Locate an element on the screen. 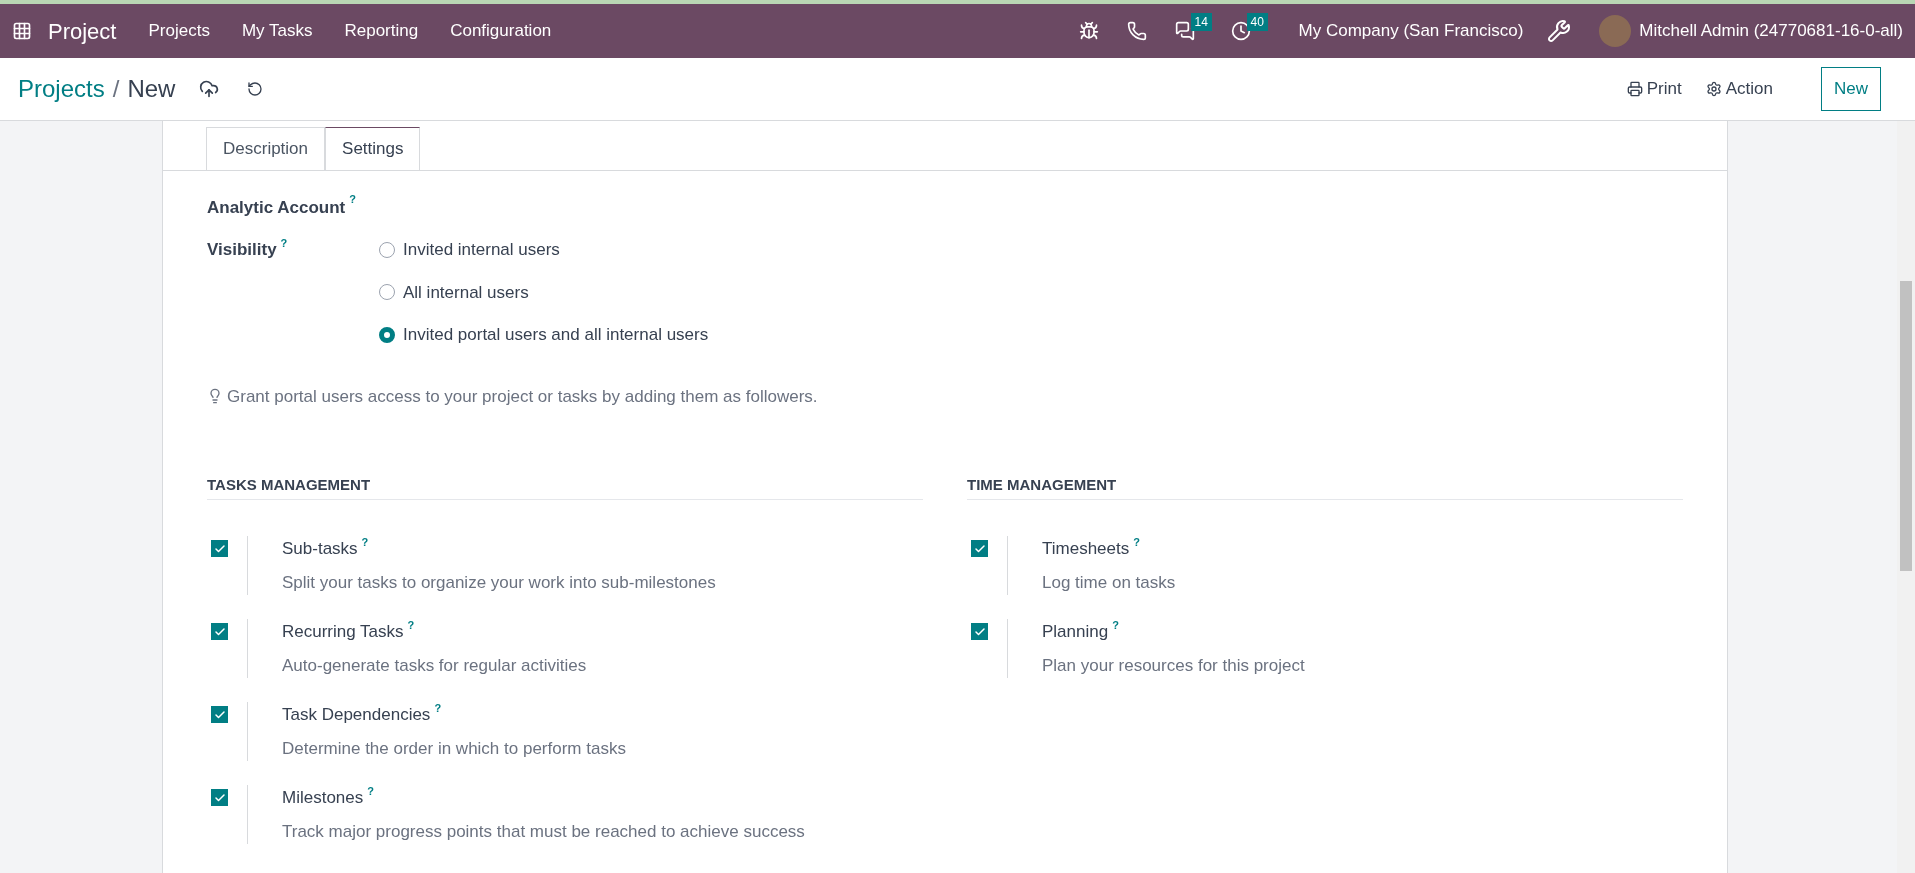 The width and height of the screenshot is (1915, 873). radio-label: All internal users is located at coordinates (466, 292).